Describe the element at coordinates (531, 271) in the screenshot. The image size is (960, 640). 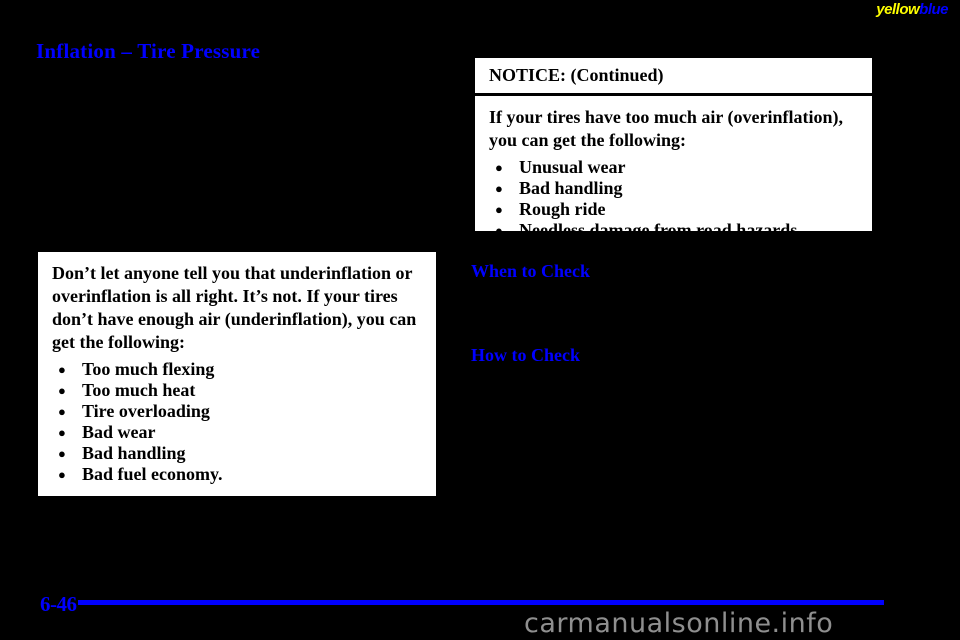
I see `subheading-when-to-check: When to Check` at that location.